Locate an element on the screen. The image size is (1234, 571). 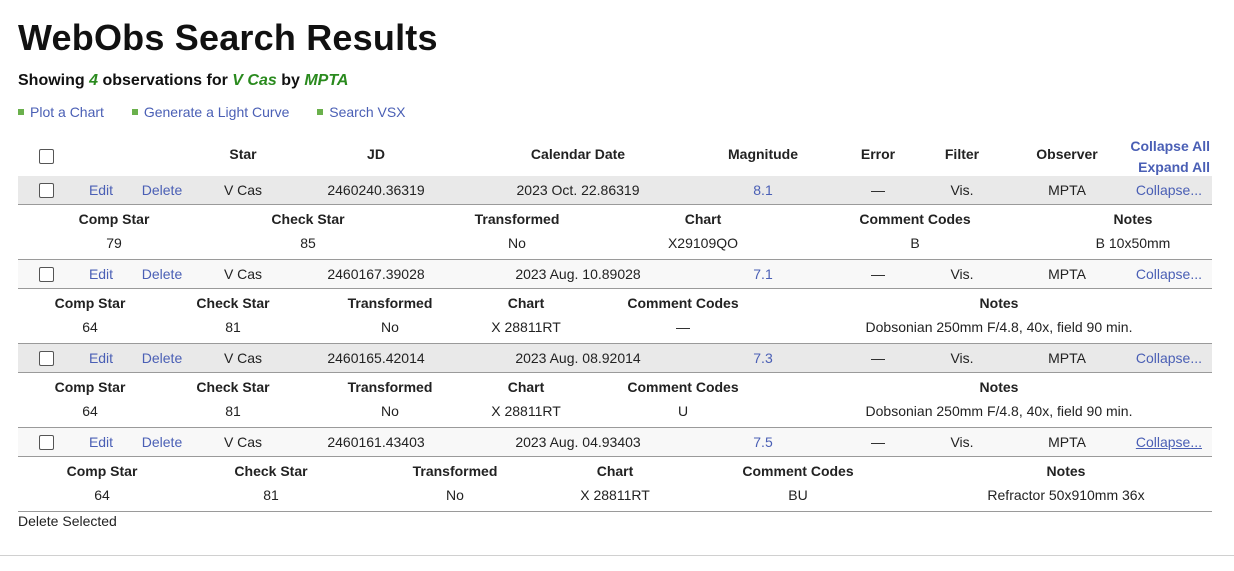
cell-magnitude: 8.1 is located at coordinates (762, 190).